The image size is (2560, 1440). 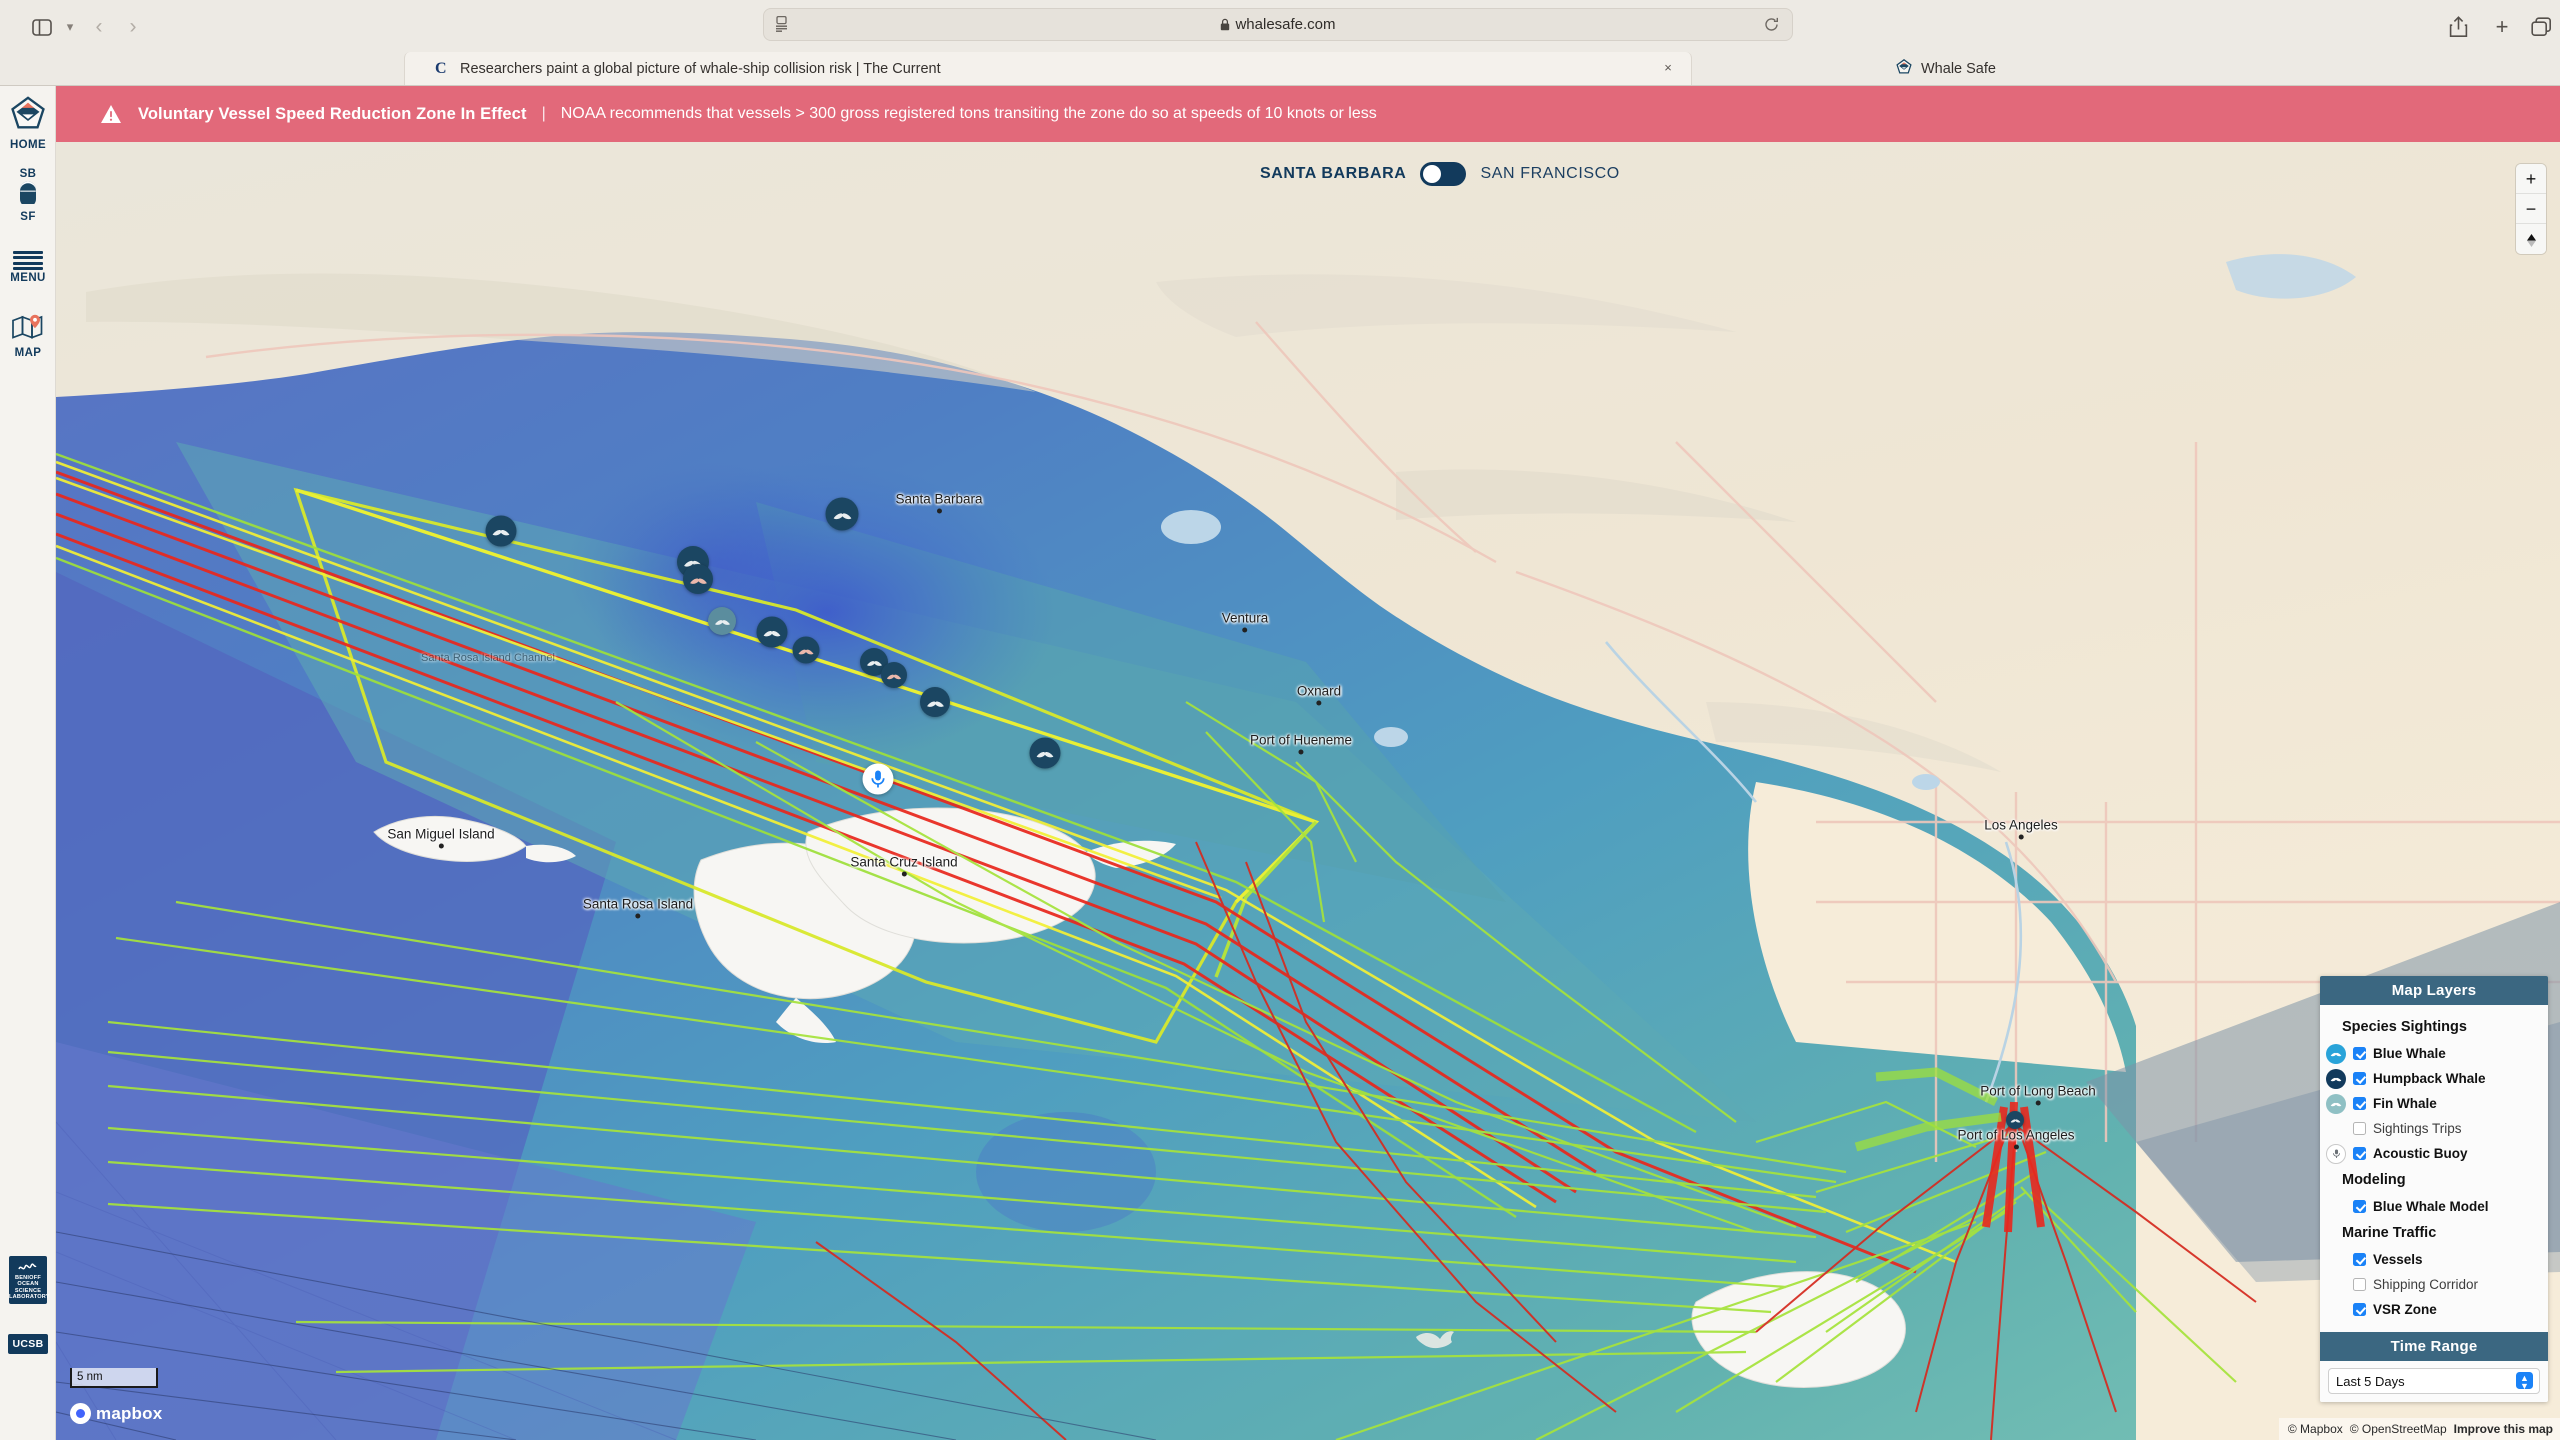 I want to click on compass-icon, so click(x=2531, y=239).